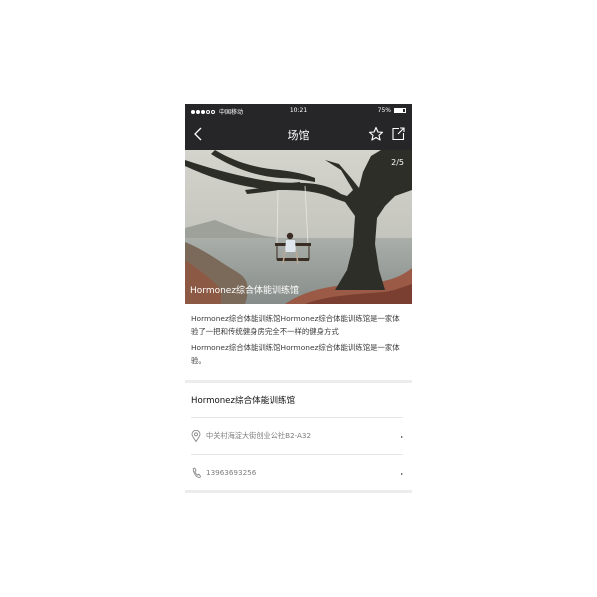 The height and width of the screenshot is (597, 597). I want to click on share-icon, so click(398, 134).